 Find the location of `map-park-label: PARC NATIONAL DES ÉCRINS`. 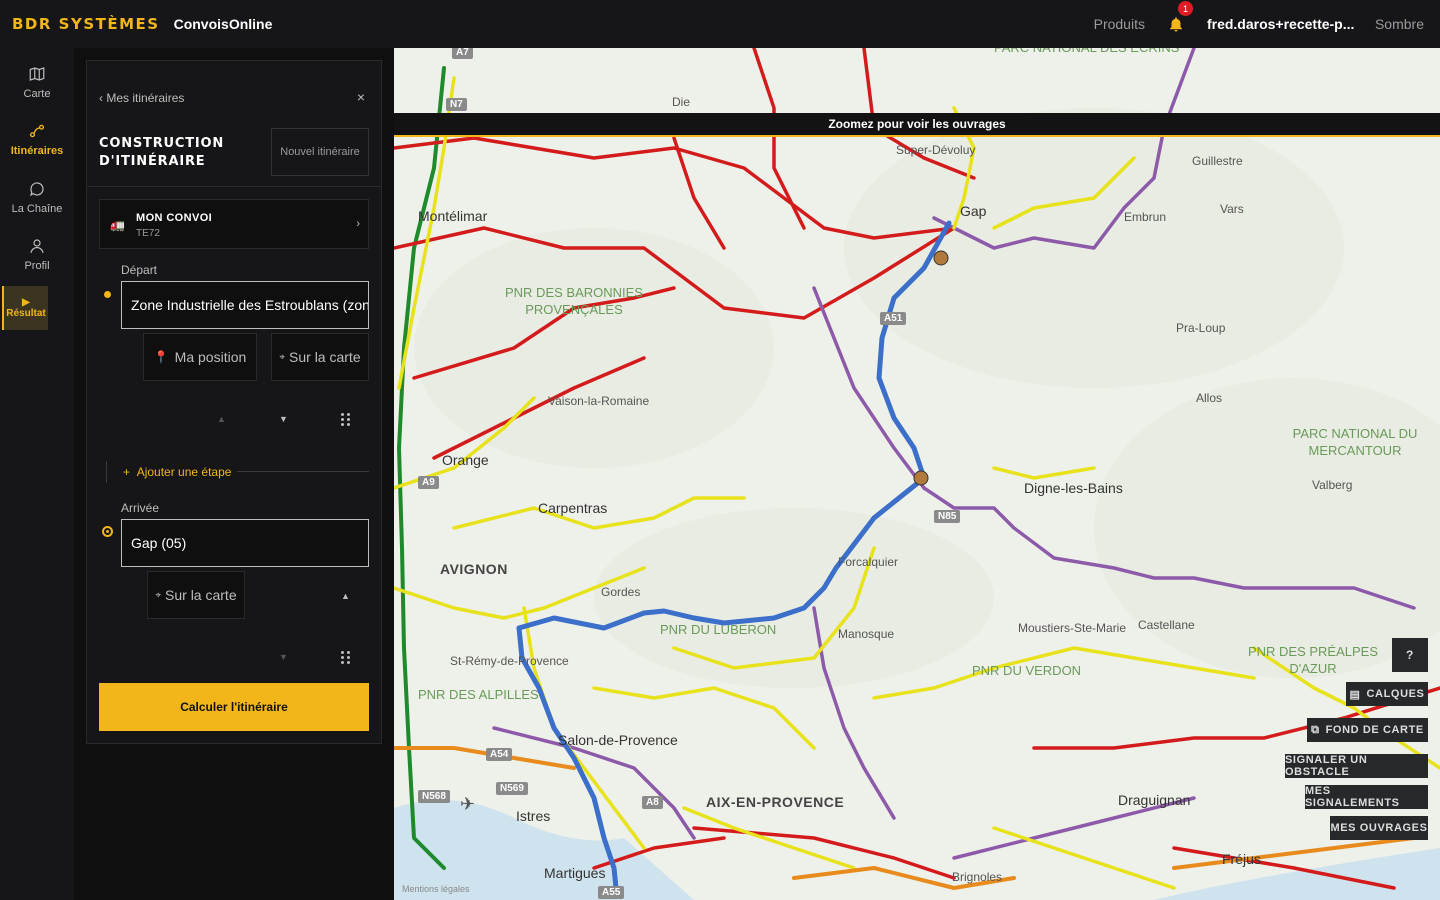

map-park-label: PARC NATIONAL DES ÉCRINS is located at coordinates (1086, 52).